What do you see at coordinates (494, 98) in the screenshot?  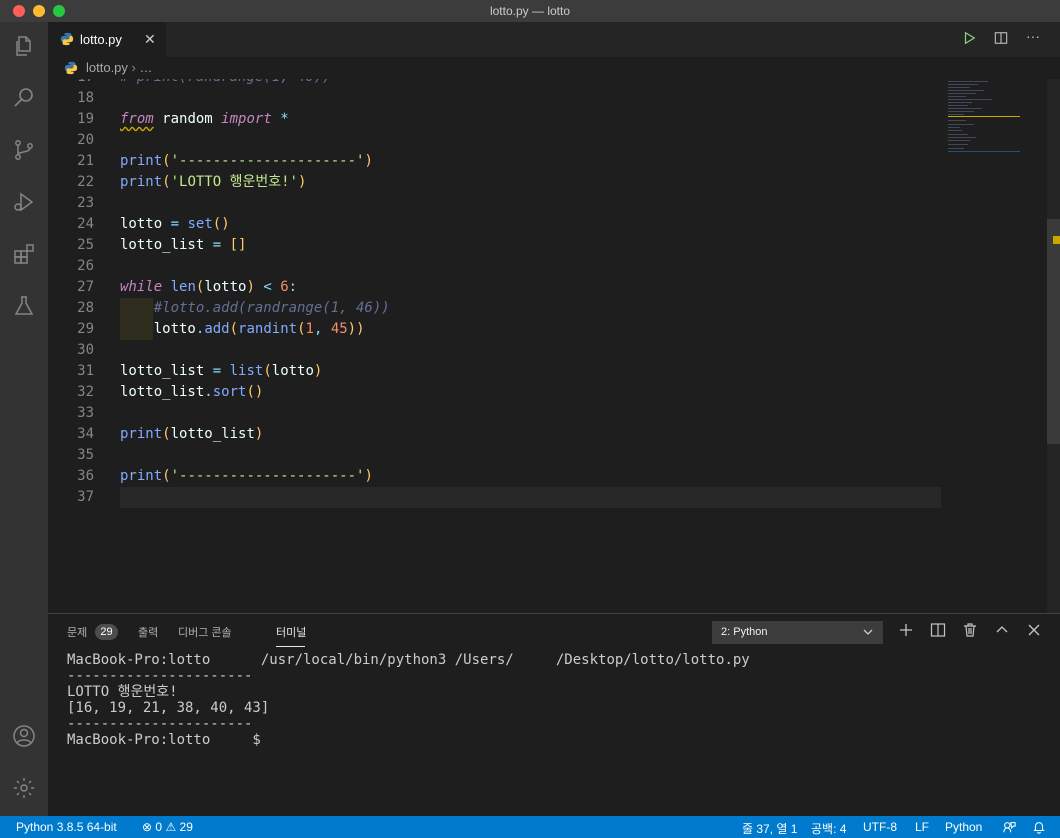 I see `code-line: 18` at bounding box center [494, 98].